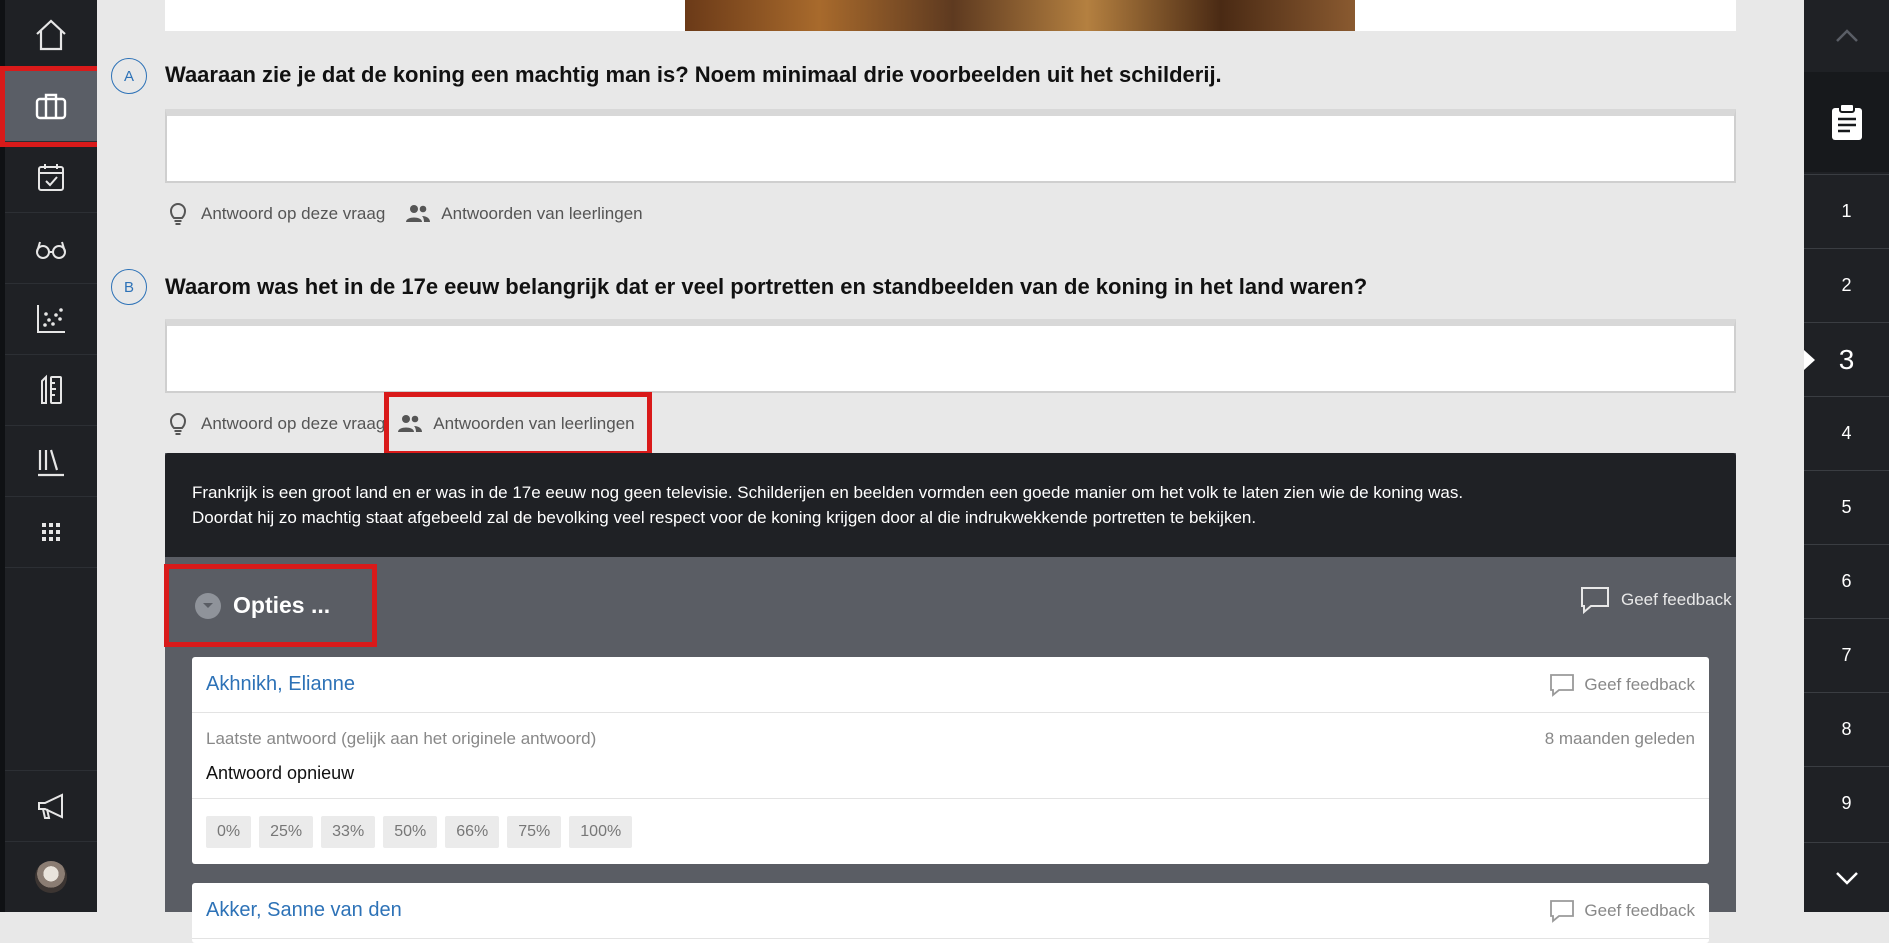  What do you see at coordinates (950, 146) in the screenshot?
I see `question-a-answer-field` at bounding box center [950, 146].